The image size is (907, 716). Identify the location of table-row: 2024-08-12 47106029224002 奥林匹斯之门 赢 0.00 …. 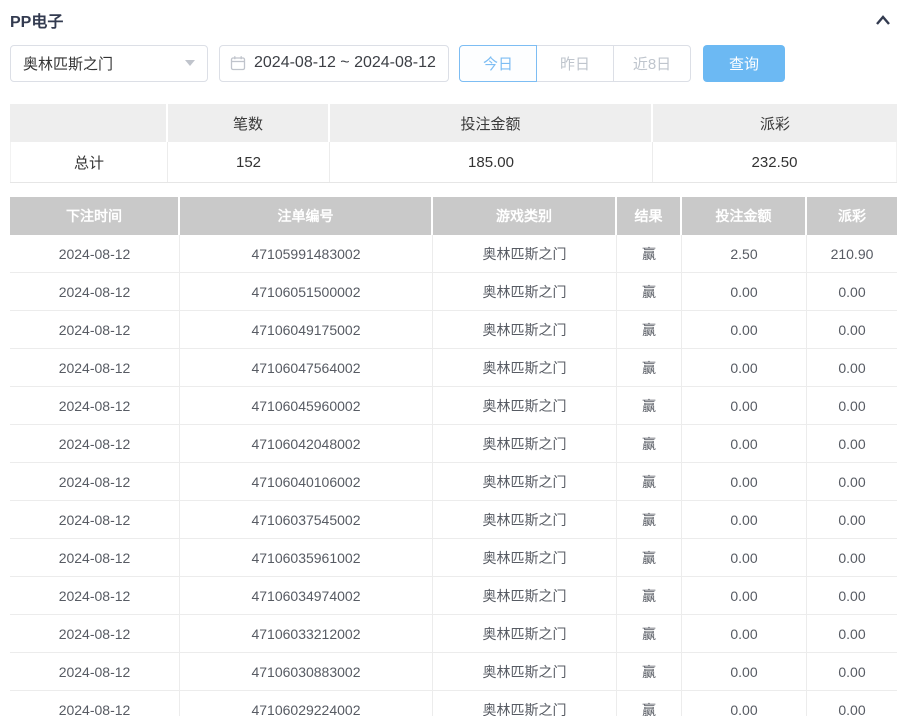
(453, 703).